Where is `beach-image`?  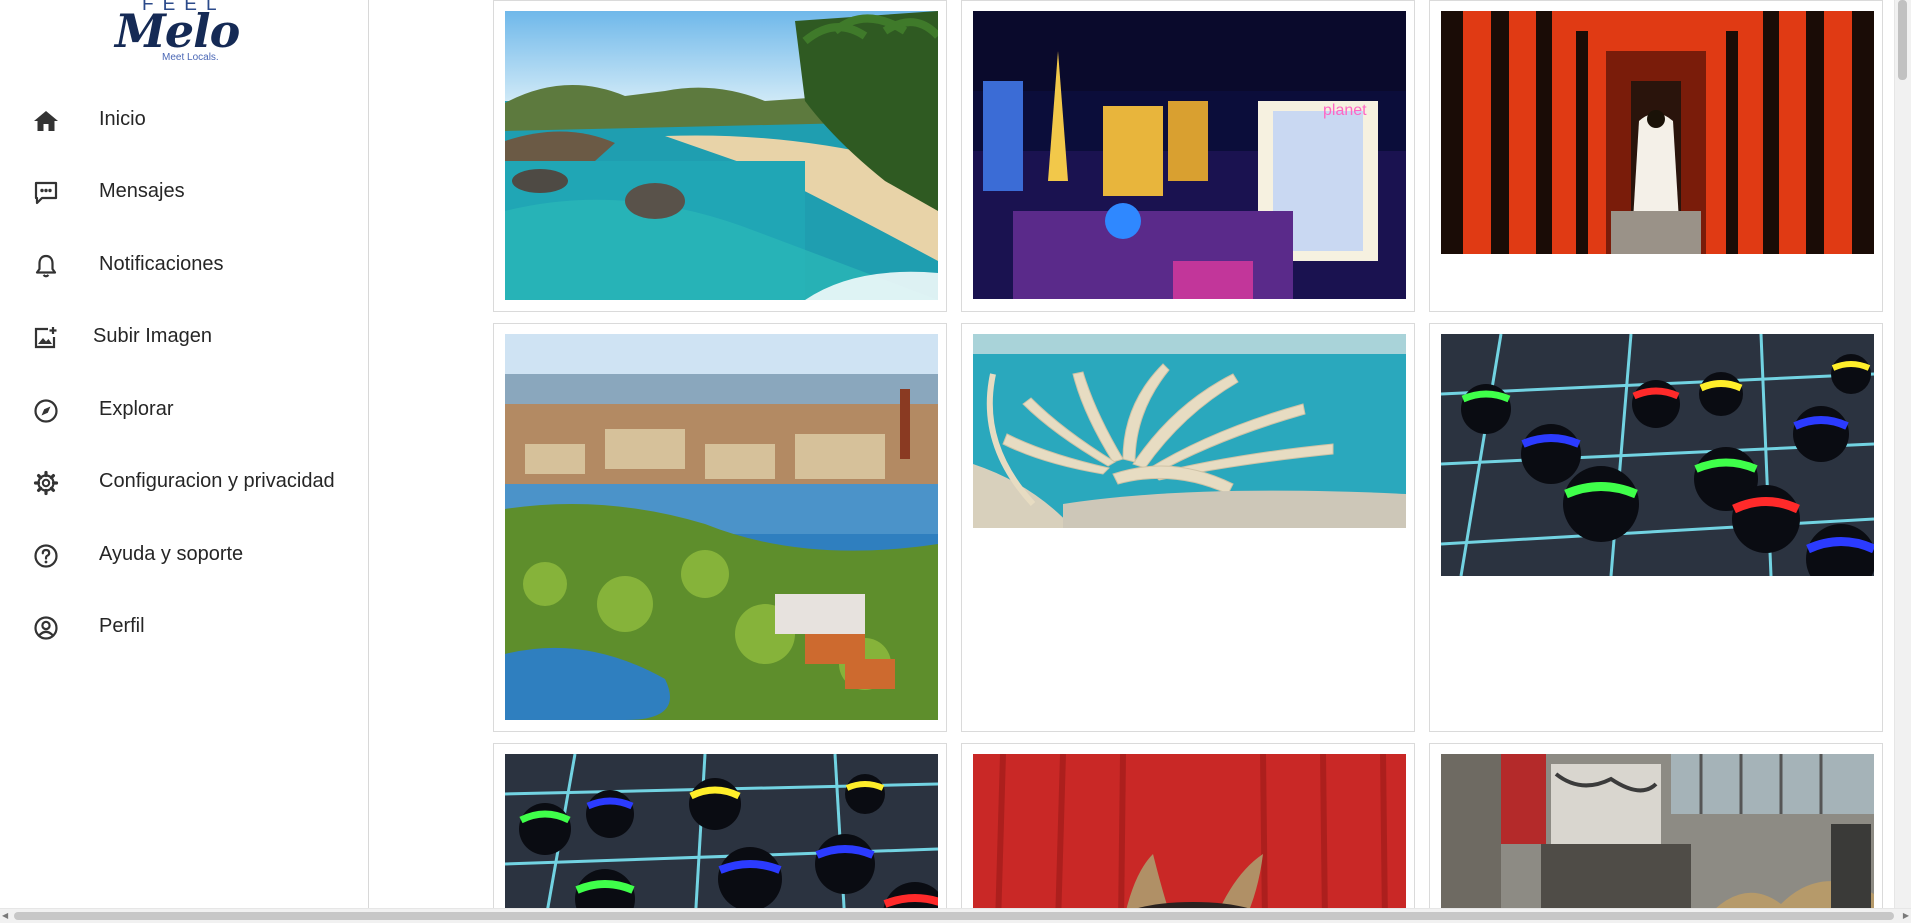
beach-image is located at coordinates (721, 155).